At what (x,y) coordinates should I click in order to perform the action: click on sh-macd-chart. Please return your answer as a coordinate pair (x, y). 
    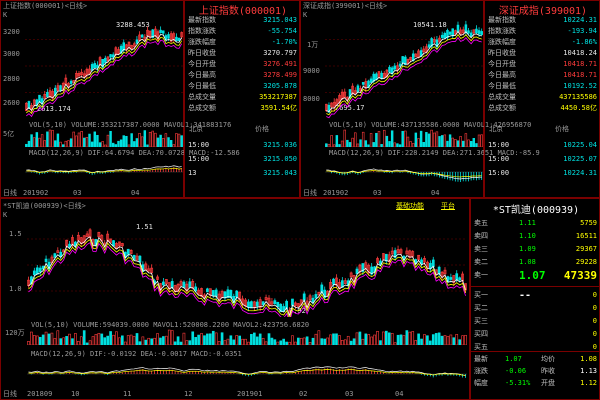
    Looking at the image, I should click on (104, 172).